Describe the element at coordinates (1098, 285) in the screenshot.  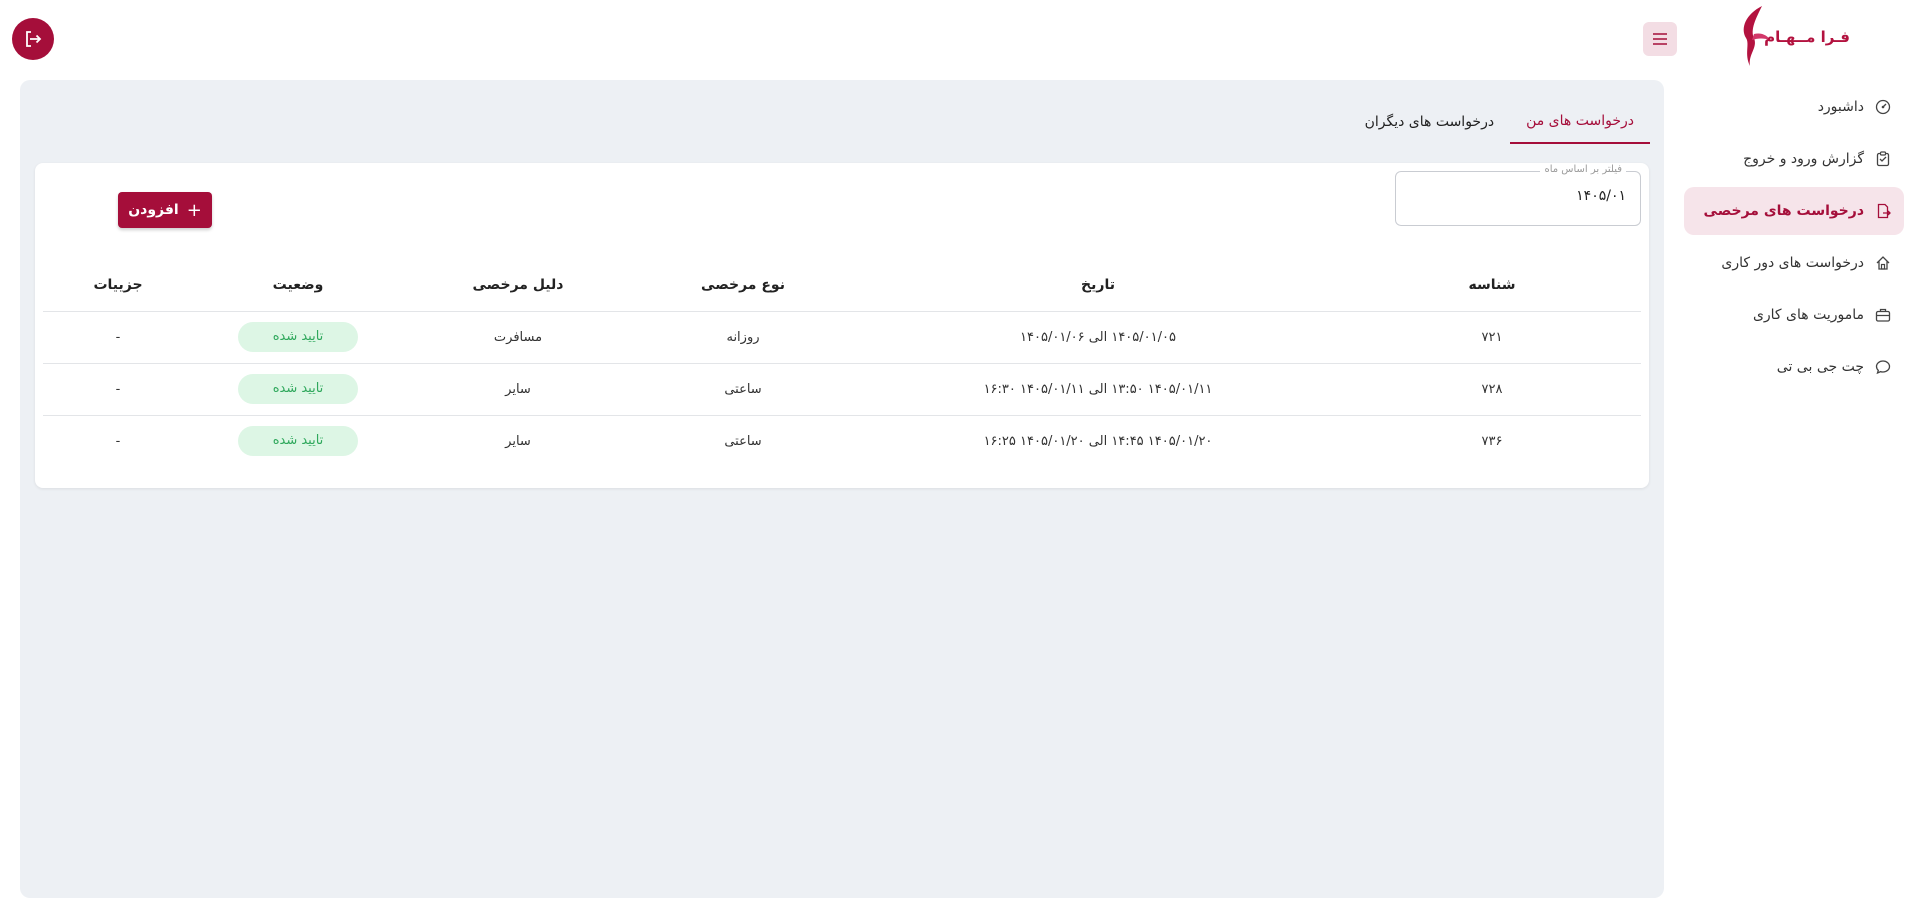
I see `header-date: تاریخ` at that location.